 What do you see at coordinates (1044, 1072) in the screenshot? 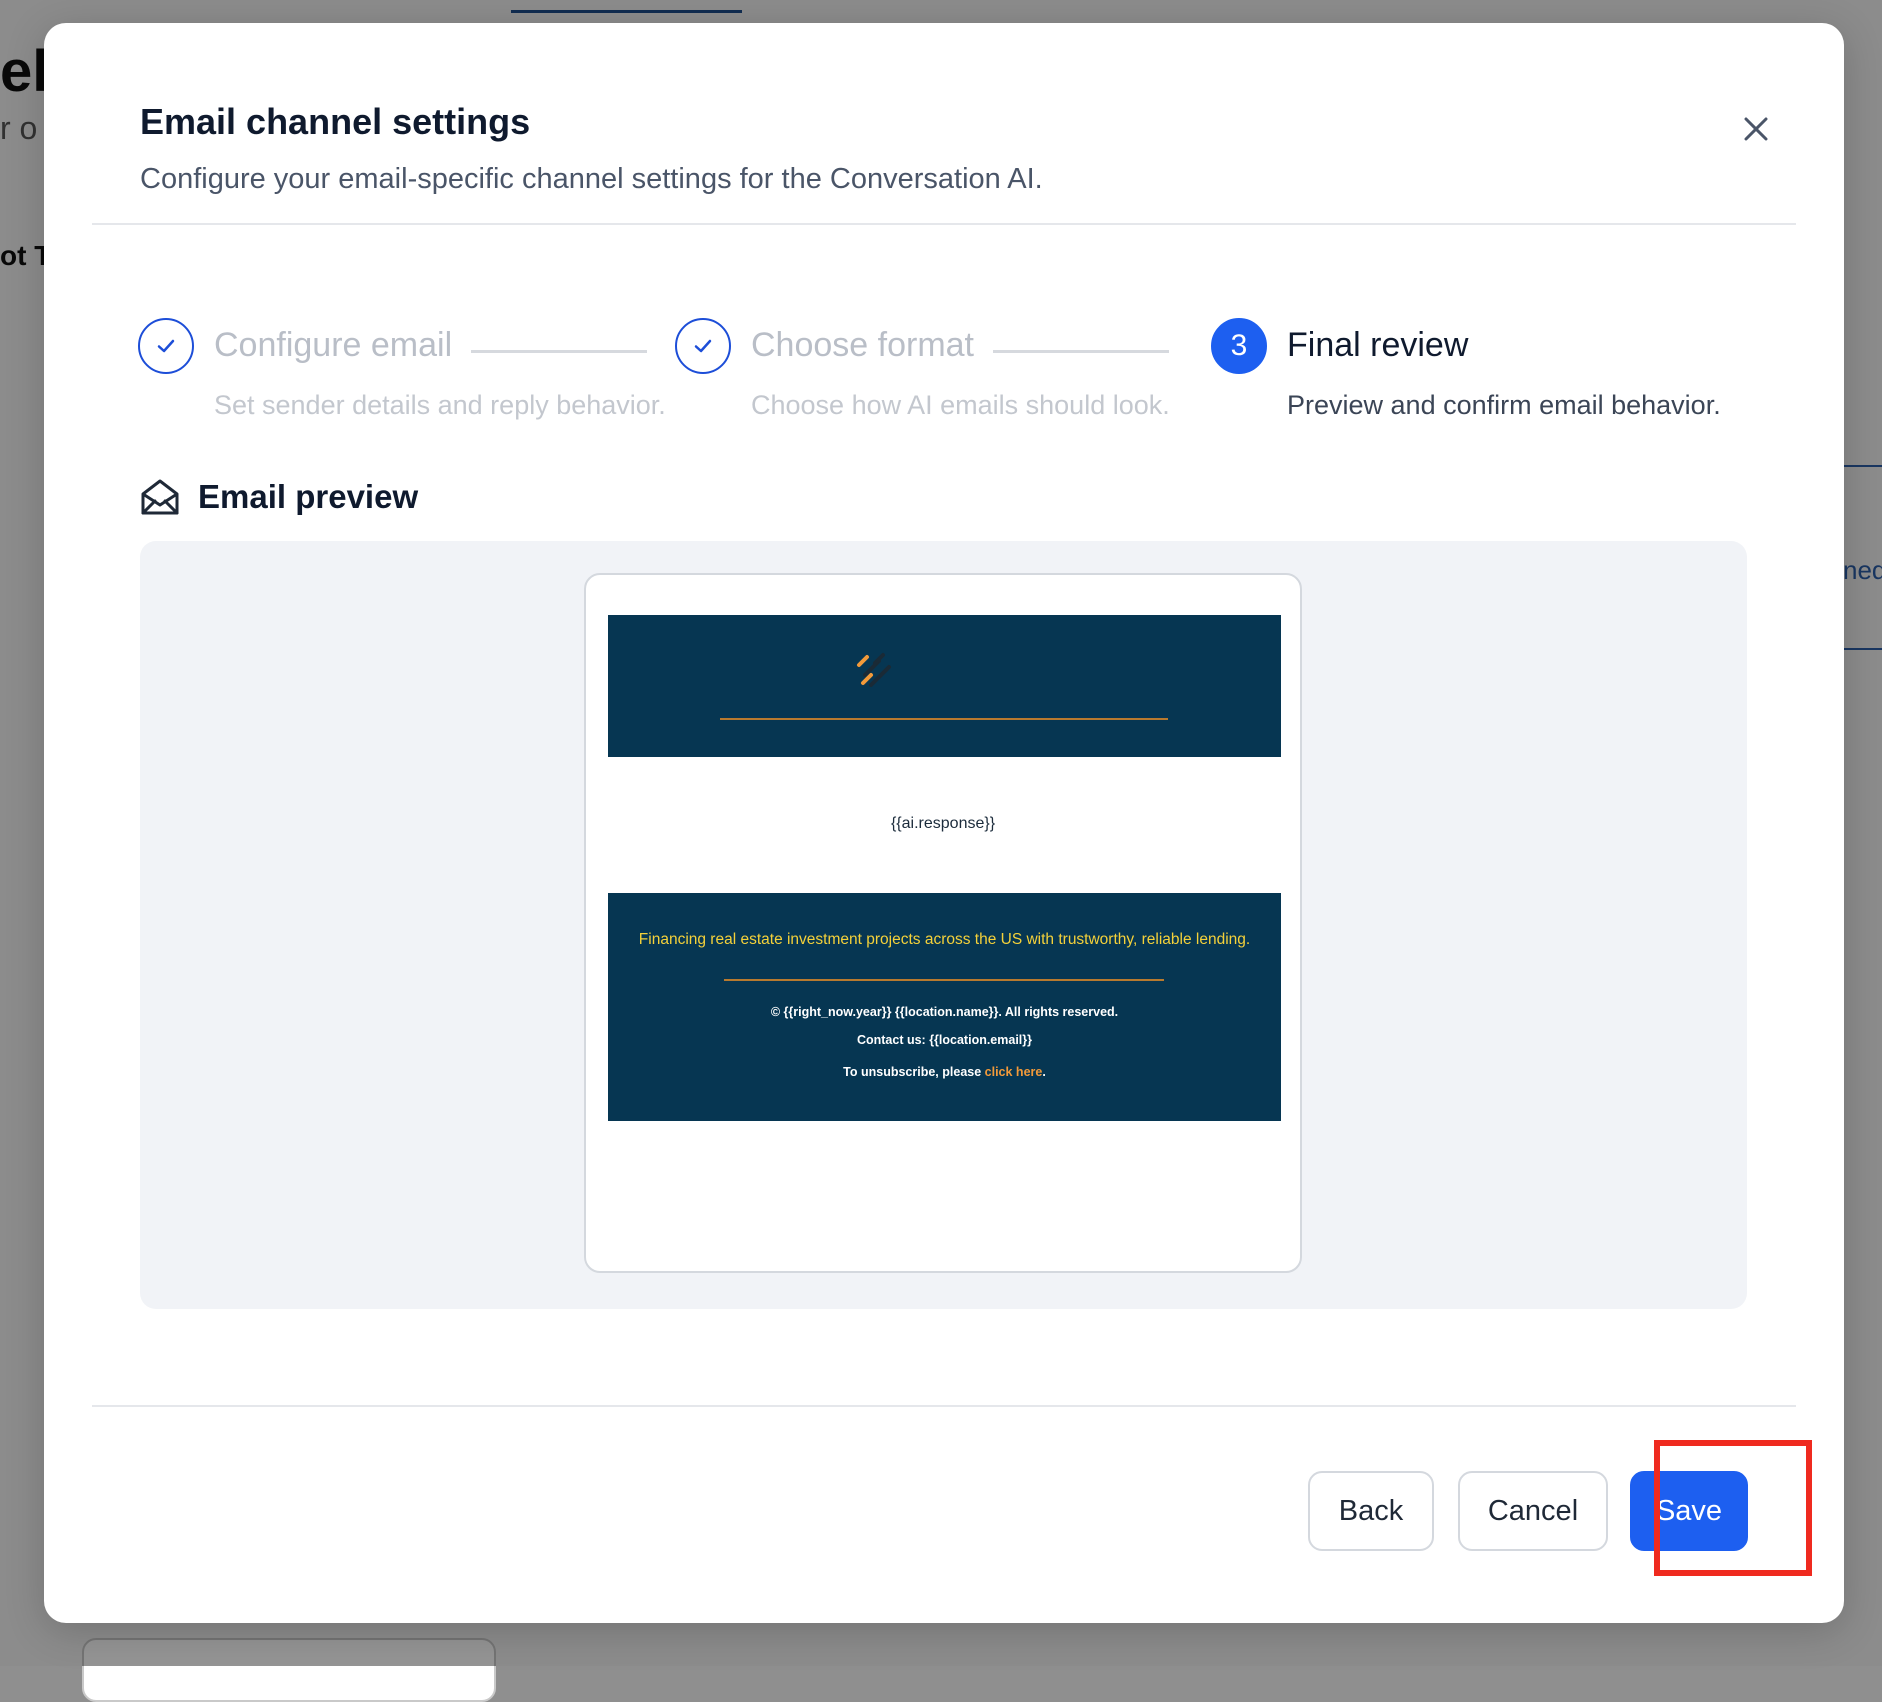
I see `unsubscribe-suffix: .` at bounding box center [1044, 1072].